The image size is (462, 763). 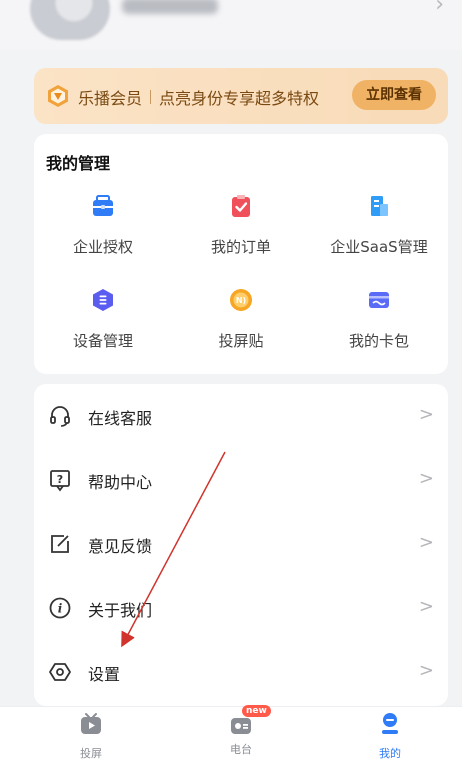 I want to click on building-icon, so click(x=379, y=206).